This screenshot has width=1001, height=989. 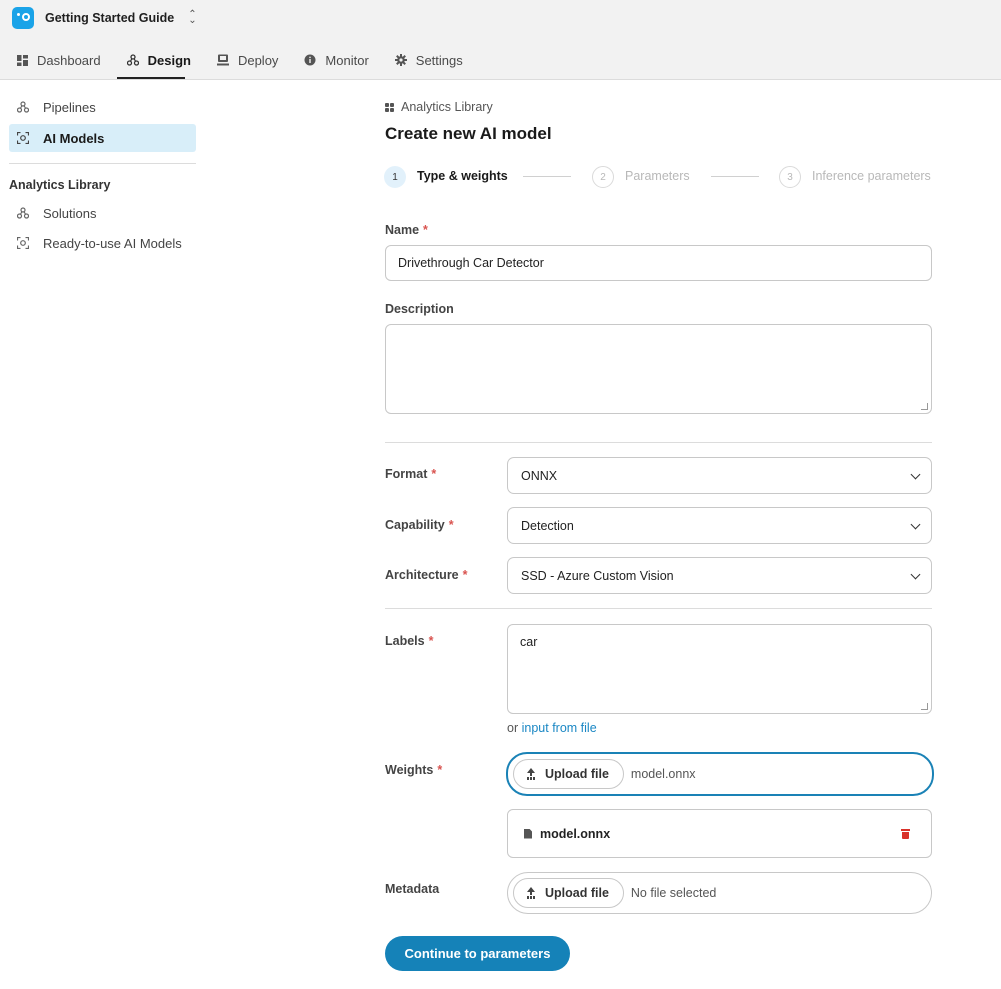 I want to click on capability-label-text: Capability, so click(x=415, y=525).